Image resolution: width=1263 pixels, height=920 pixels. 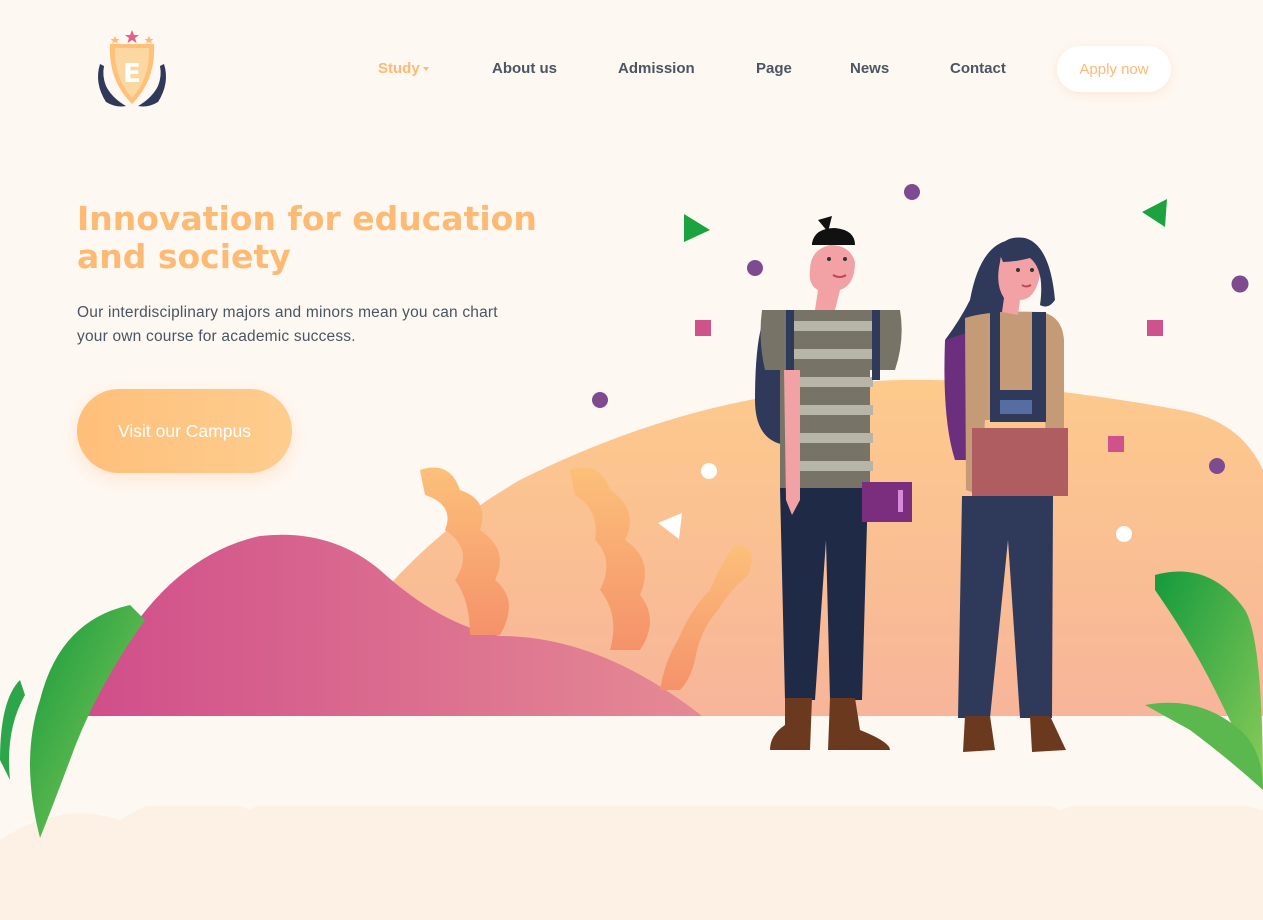 I want to click on chevron-down-icon, so click(x=425, y=69).